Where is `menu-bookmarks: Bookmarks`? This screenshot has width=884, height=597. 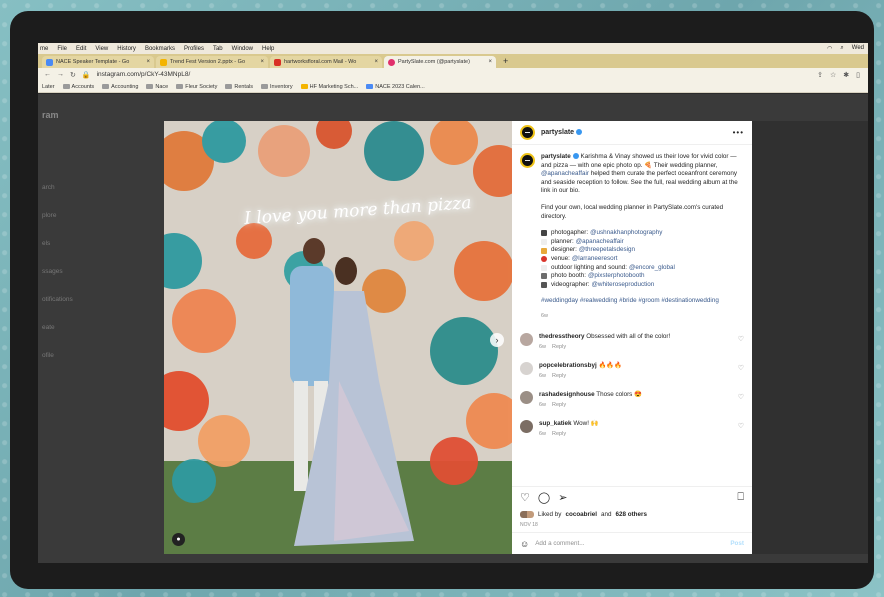 menu-bookmarks: Bookmarks is located at coordinates (160, 49).